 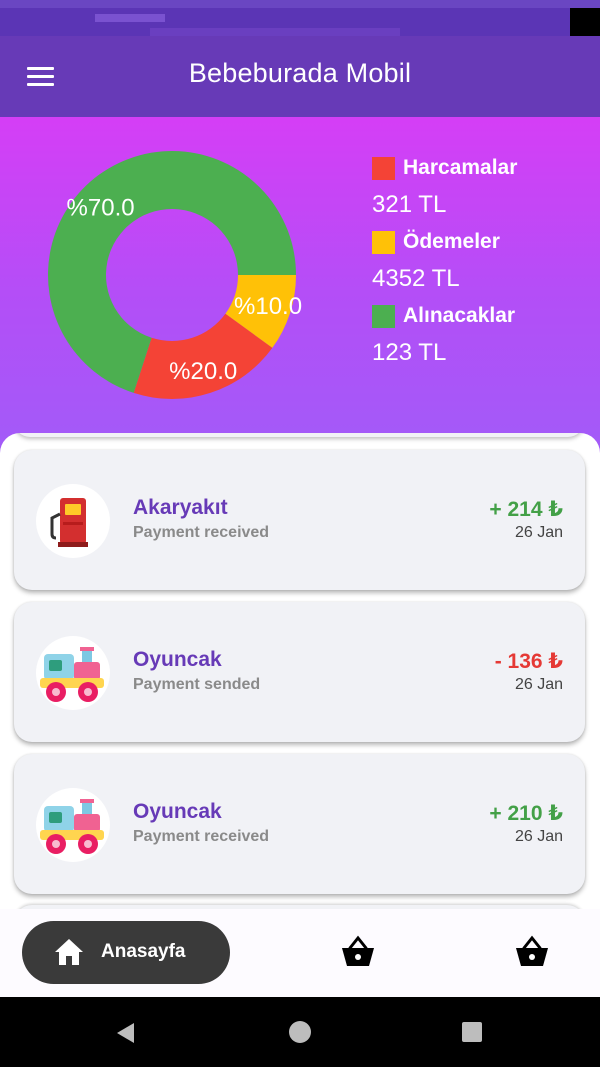 What do you see at coordinates (451, 241) in the screenshot?
I see `legend-label: Ödemeler` at bounding box center [451, 241].